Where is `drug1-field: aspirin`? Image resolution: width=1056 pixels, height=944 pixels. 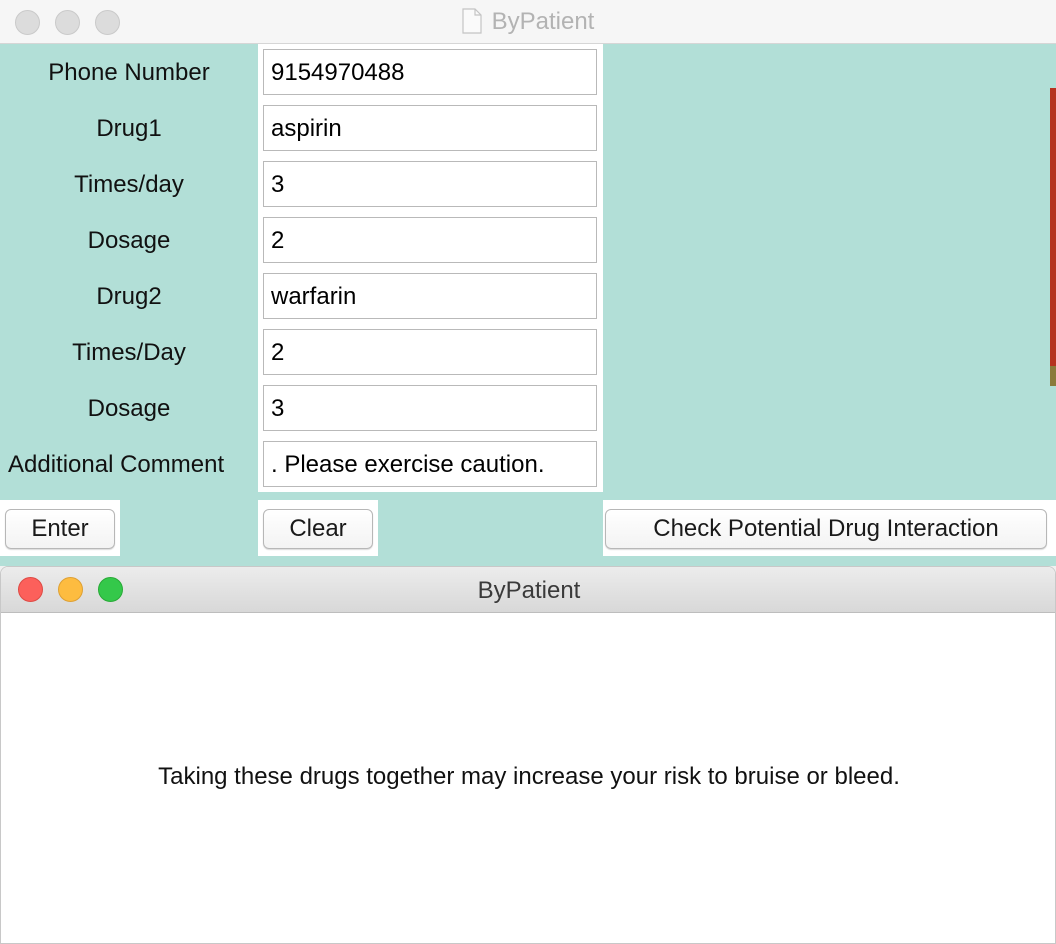
drug1-field: aspirin is located at coordinates (430, 128).